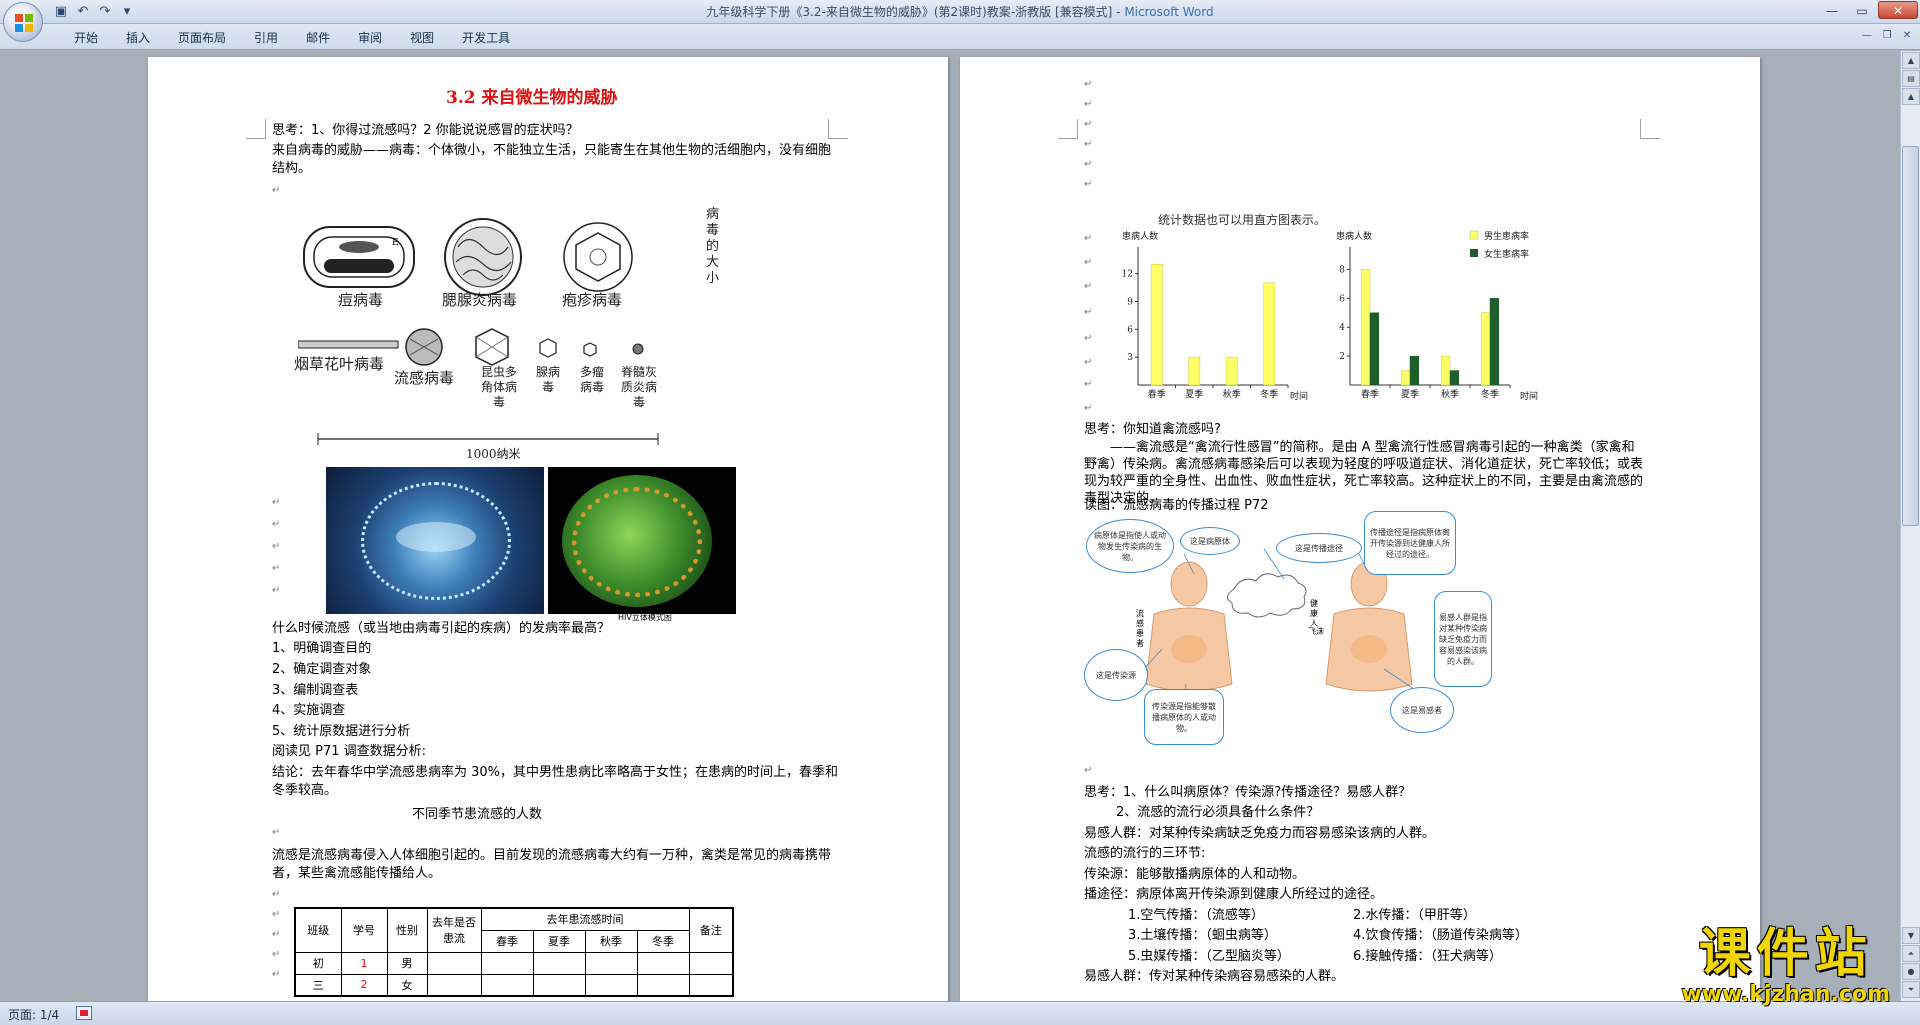 Image resolution: width=1920 pixels, height=1025 pixels. What do you see at coordinates (138, 38) in the screenshot?
I see `tab-insert: 插入` at bounding box center [138, 38].